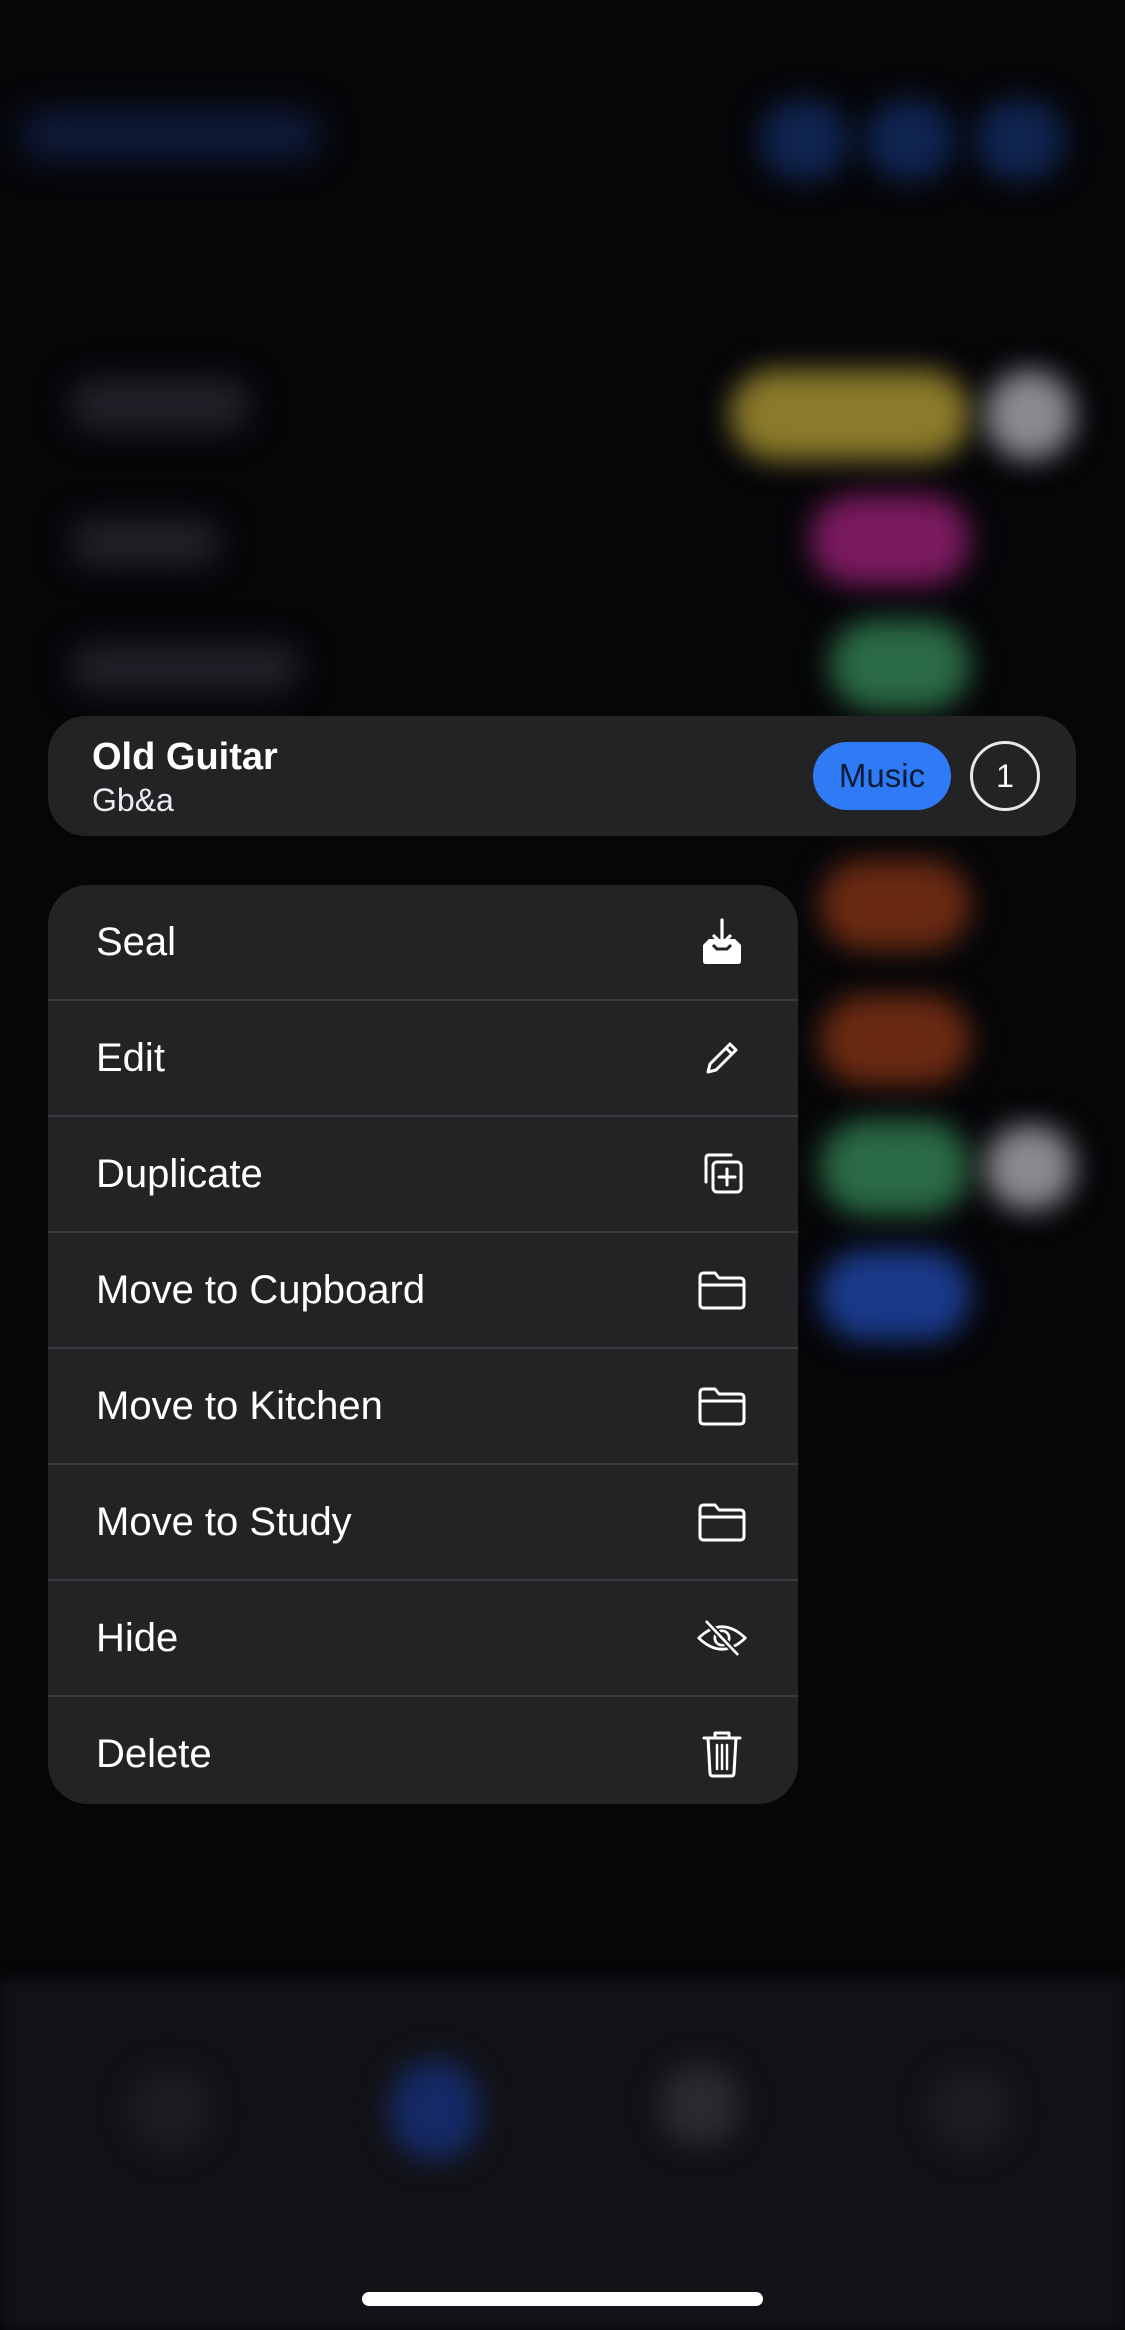 The height and width of the screenshot is (2330, 1125). Describe the element at coordinates (423, 1174) in the screenshot. I see `menu-item-duplicate: Duplicate` at that location.